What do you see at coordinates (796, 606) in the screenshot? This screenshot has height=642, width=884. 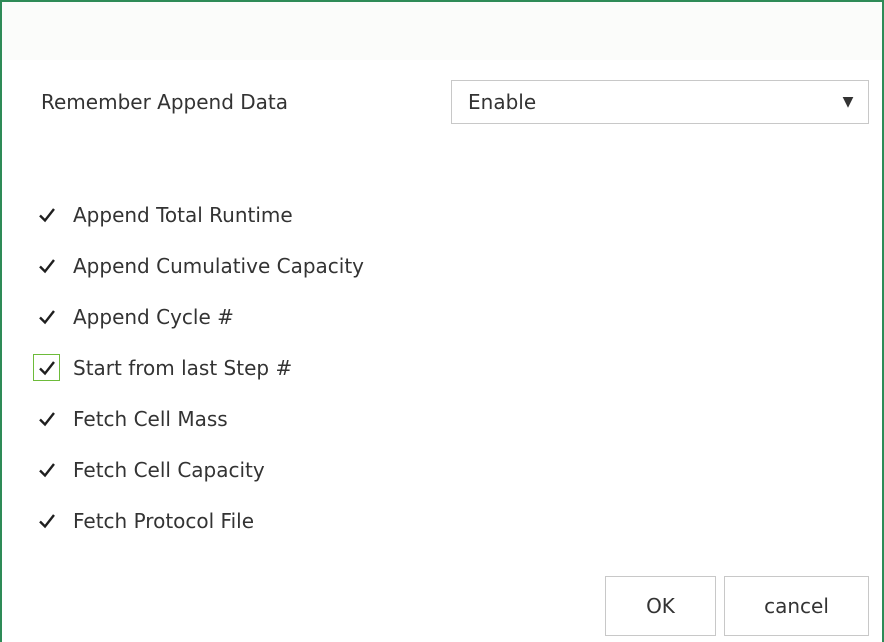 I see `cancel-button: cancel` at bounding box center [796, 606].